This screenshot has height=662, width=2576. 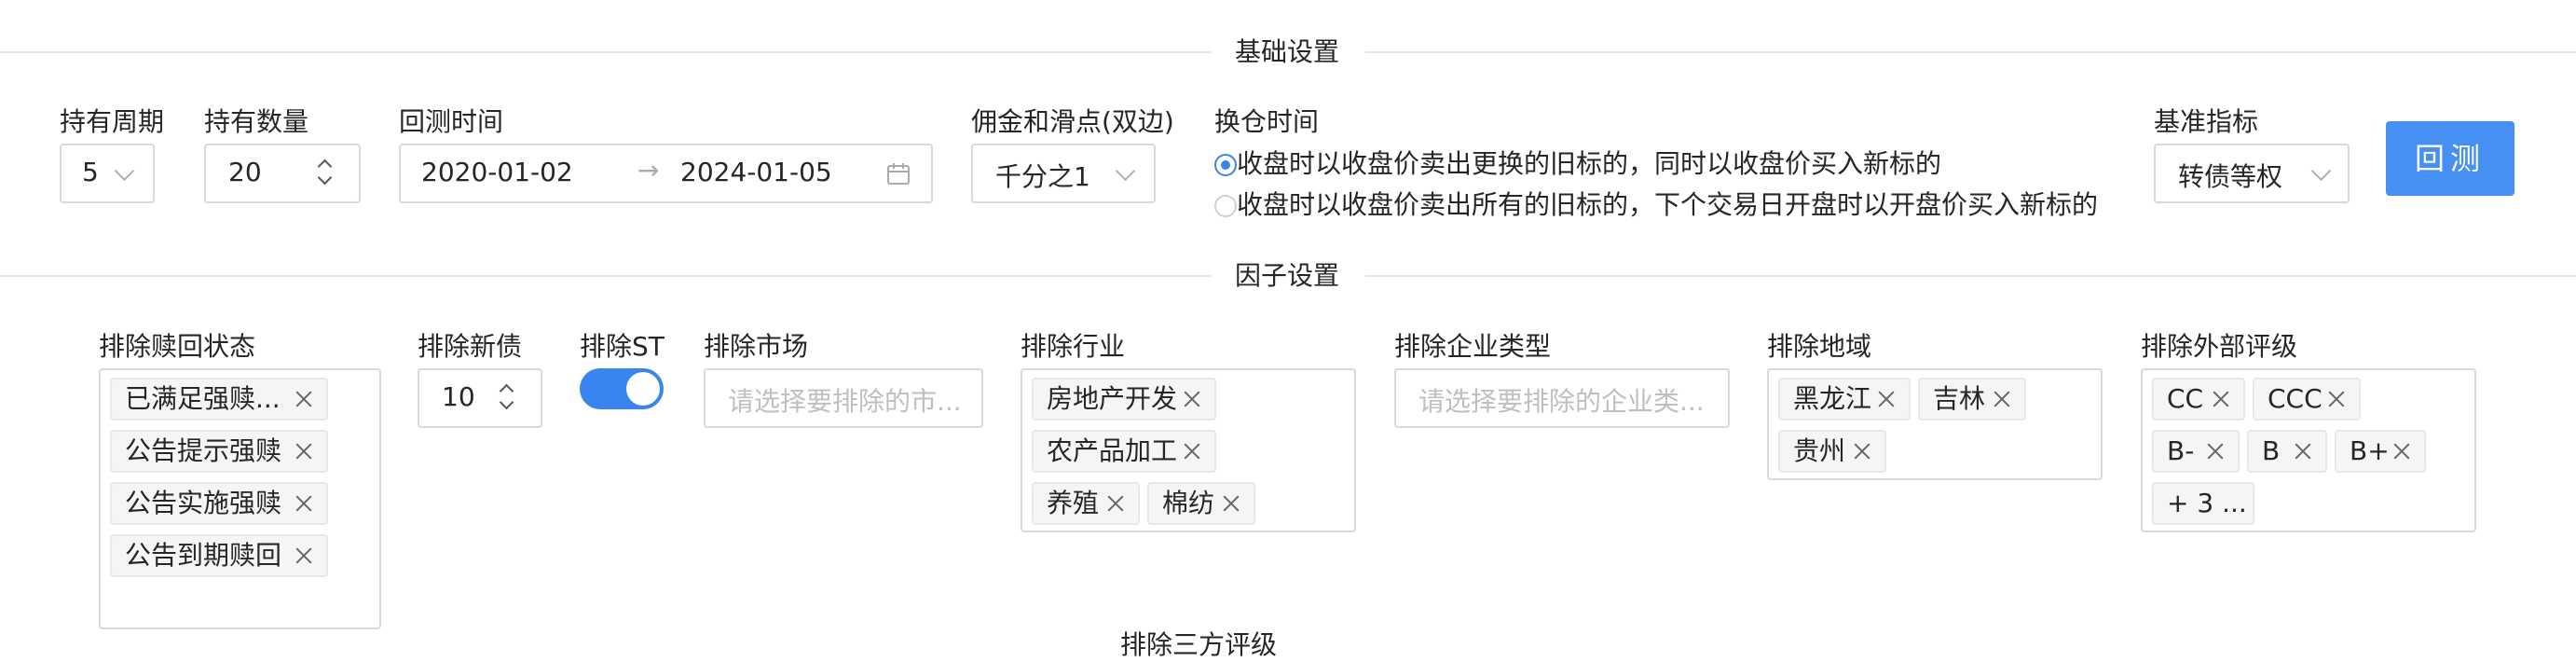 I want to click on tag: 吉林, so click(x=1972, y=399).